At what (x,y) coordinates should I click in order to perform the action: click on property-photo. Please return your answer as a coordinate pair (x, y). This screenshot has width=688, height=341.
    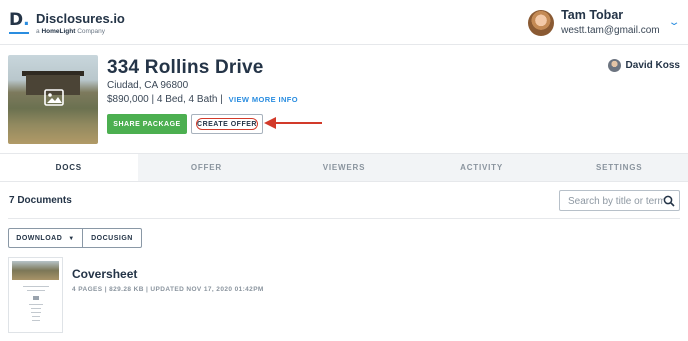
    Looking at the image, I should click on (53, 99).